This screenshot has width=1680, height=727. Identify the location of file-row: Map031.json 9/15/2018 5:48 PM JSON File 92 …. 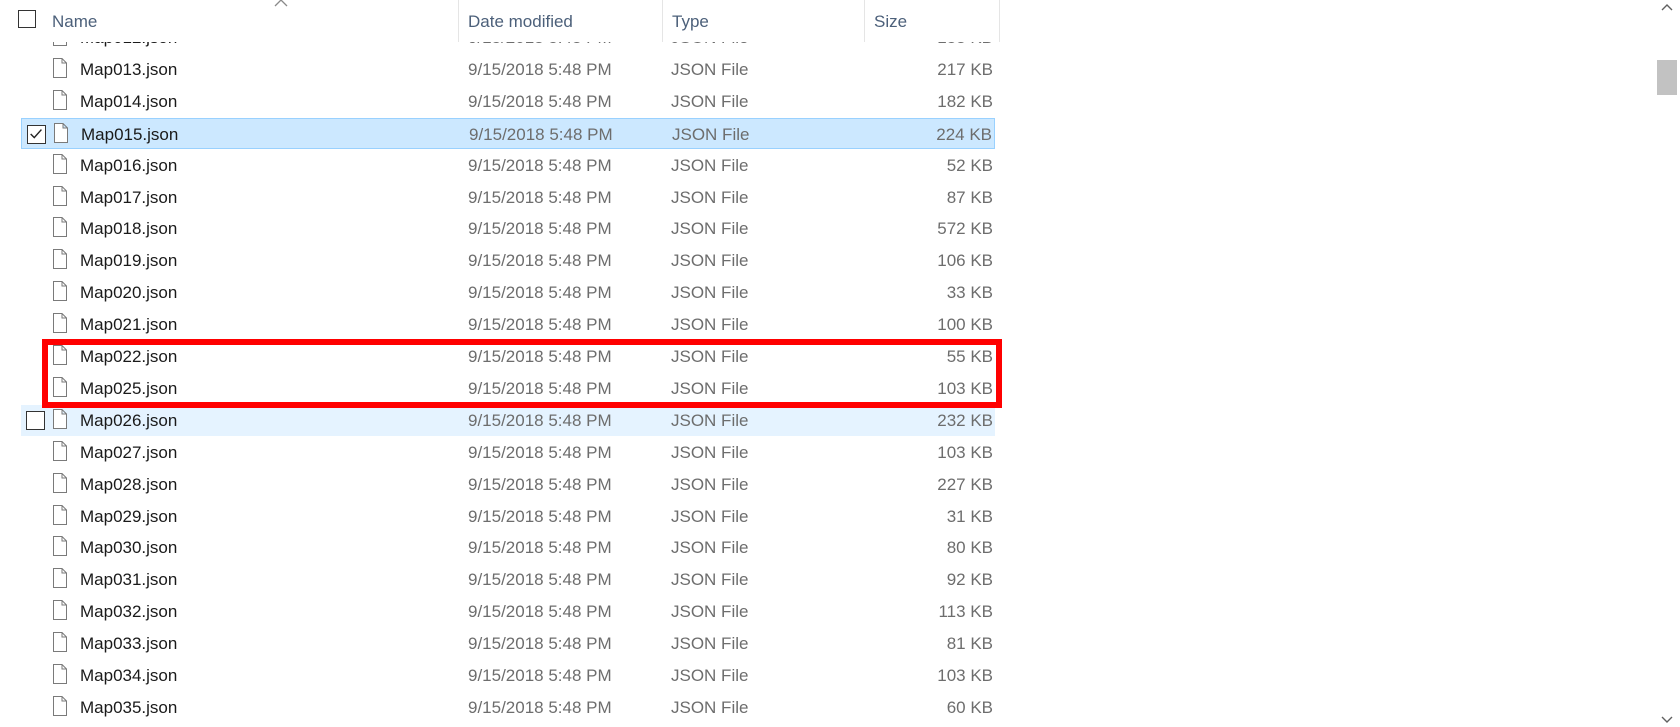
(508, 579).